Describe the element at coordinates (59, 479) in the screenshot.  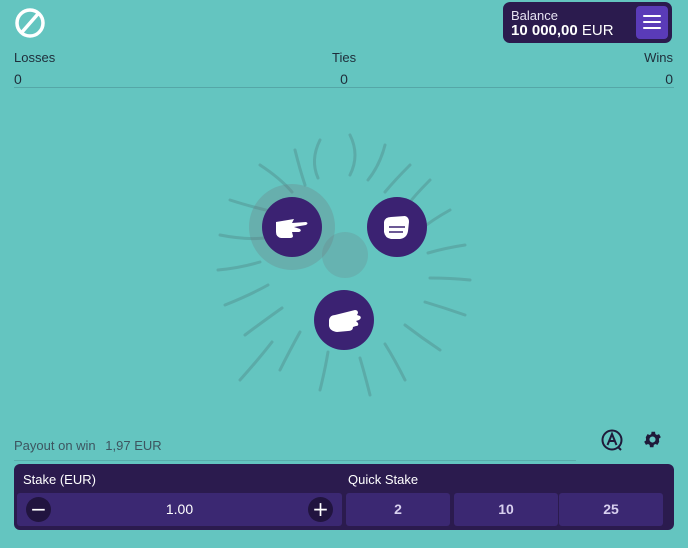
I see `stake-label: Stake (EUR)` at that location.